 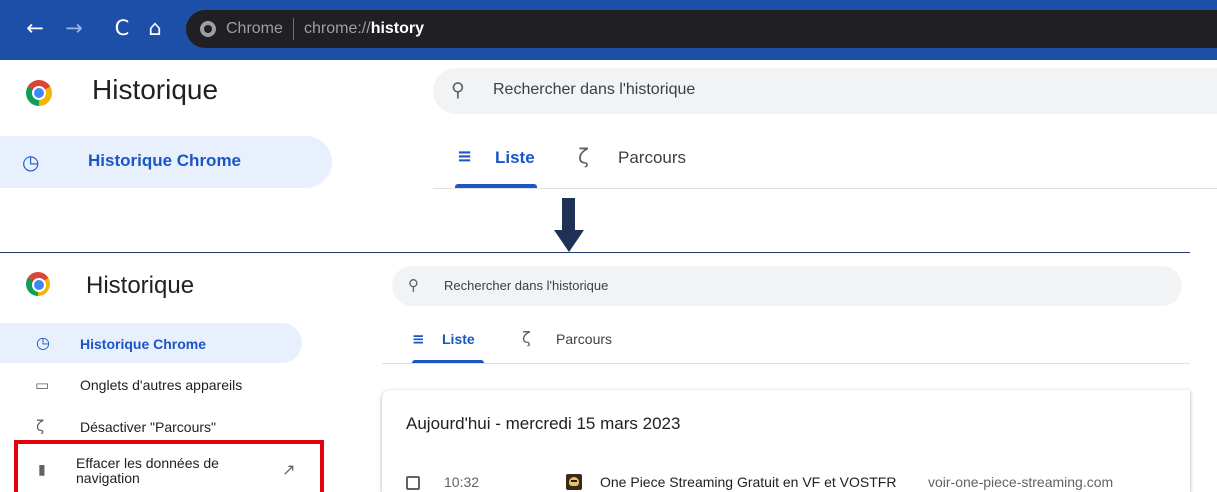 What do you see at coordinates (364, 28) in the screenshot?
I see `url-text: chrome://history` at bounding box center [364, 28].